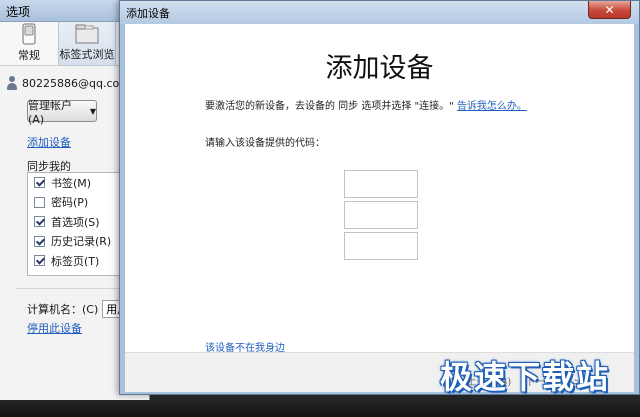 This screenshot has height=417, width=640. Describe the element at coordinates (39, 261) in the screenshot. I see `tabs-checkbox` at that location.